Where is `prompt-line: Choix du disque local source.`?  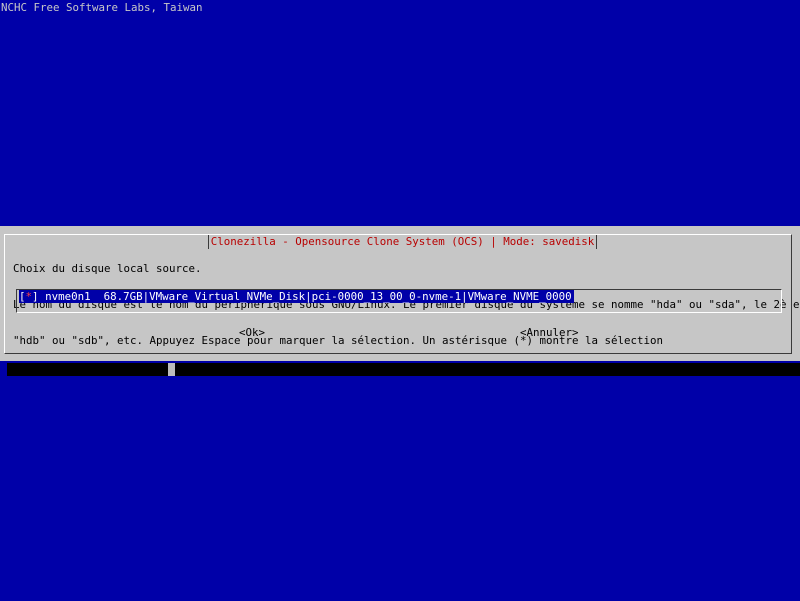
prompt-line: Choix du disque local source. is located at coordinates (107, 268).